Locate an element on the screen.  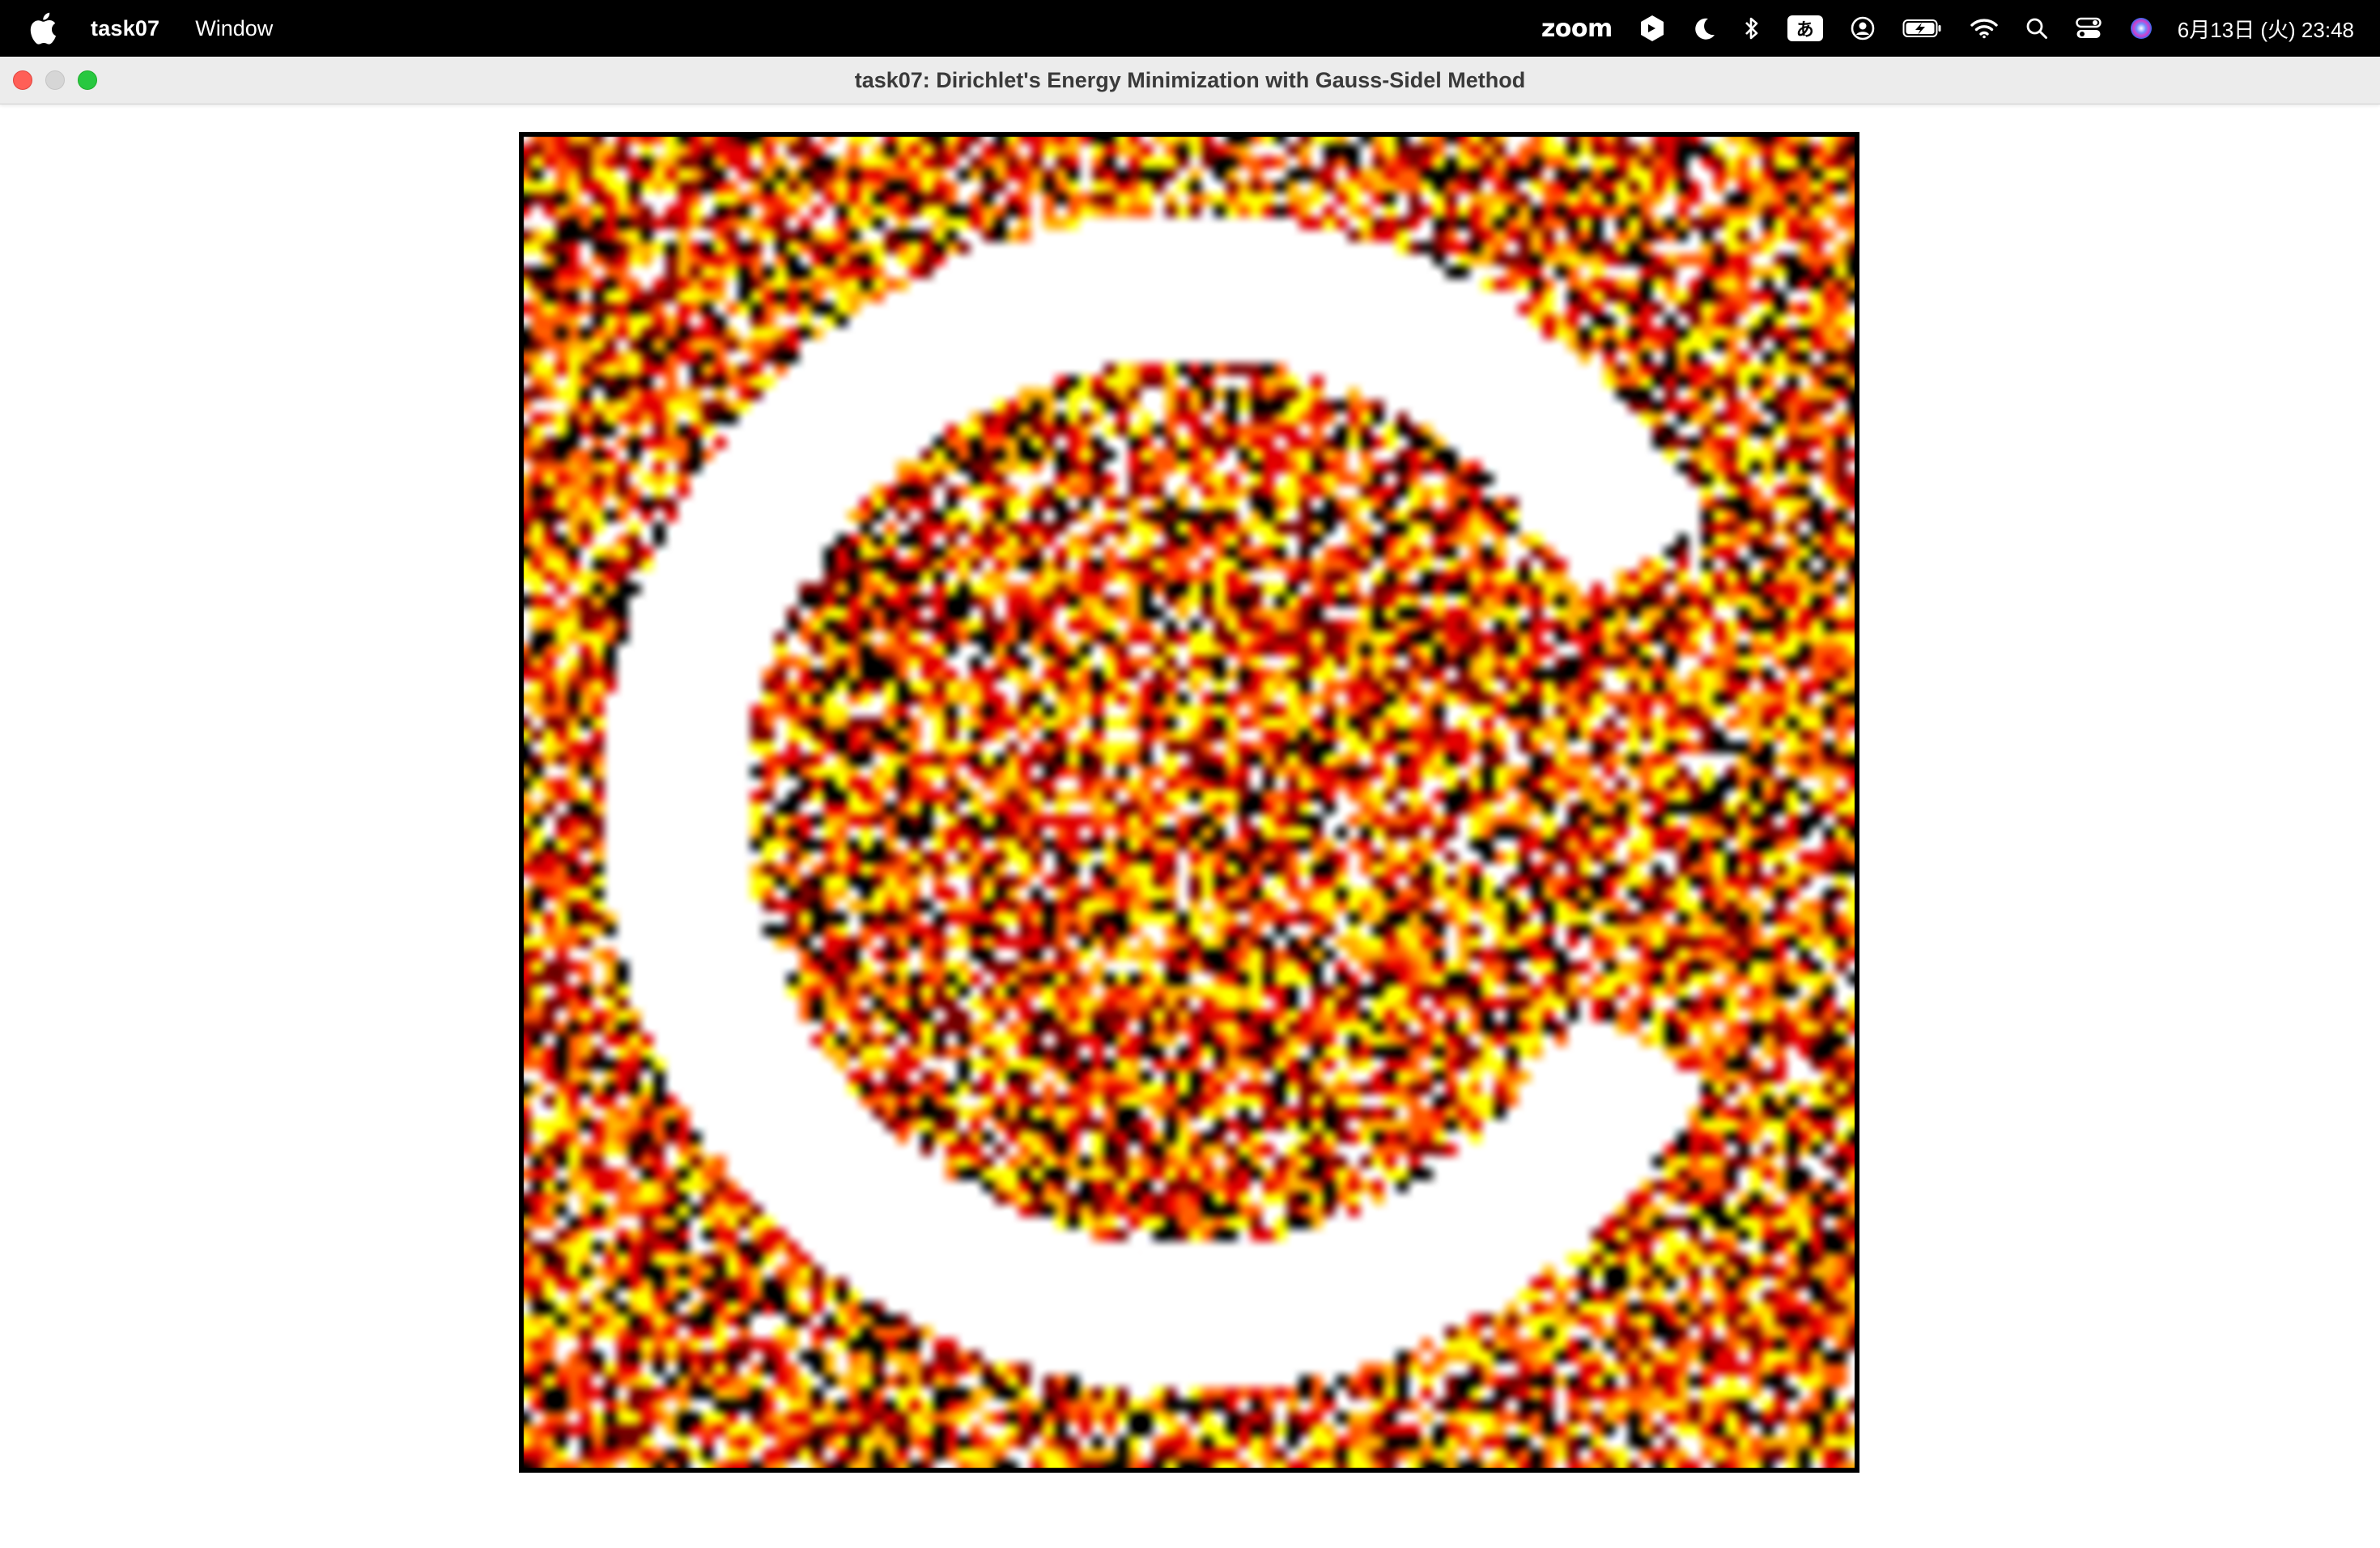
moon-icon is located at coordinates (1704, 29).